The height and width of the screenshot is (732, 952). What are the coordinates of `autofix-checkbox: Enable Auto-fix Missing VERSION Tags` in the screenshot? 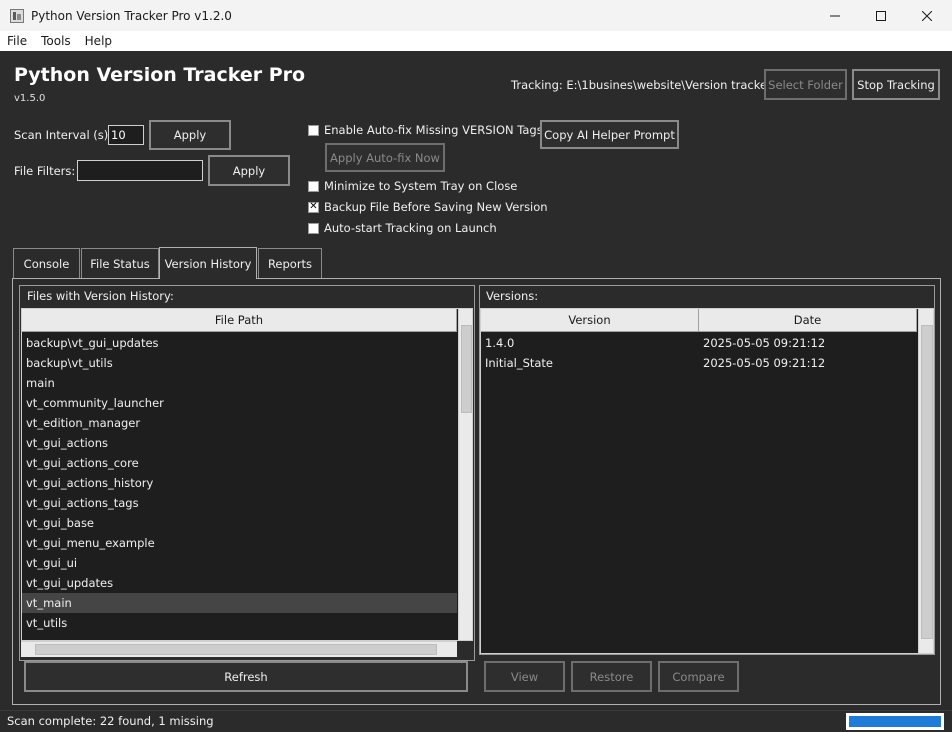 It's located at (425, 130).